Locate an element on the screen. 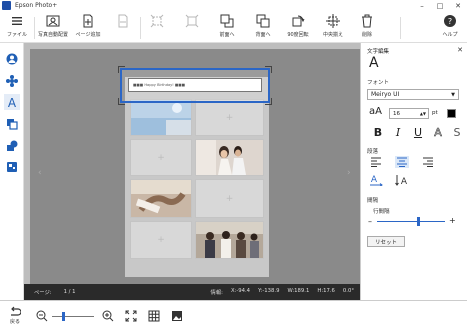  info-x: X:-94.4 is located at coordinates (240, 291).